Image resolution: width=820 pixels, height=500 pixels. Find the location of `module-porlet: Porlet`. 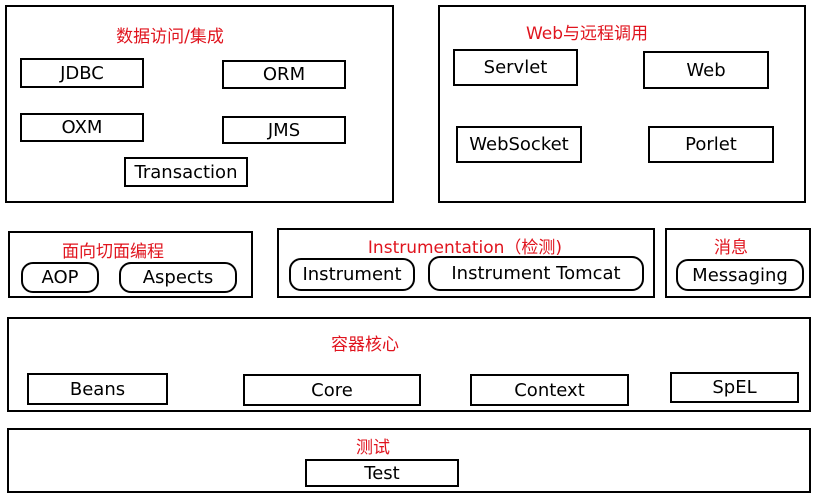

module-porlet: Porlet is located at coordinates (711, 144).